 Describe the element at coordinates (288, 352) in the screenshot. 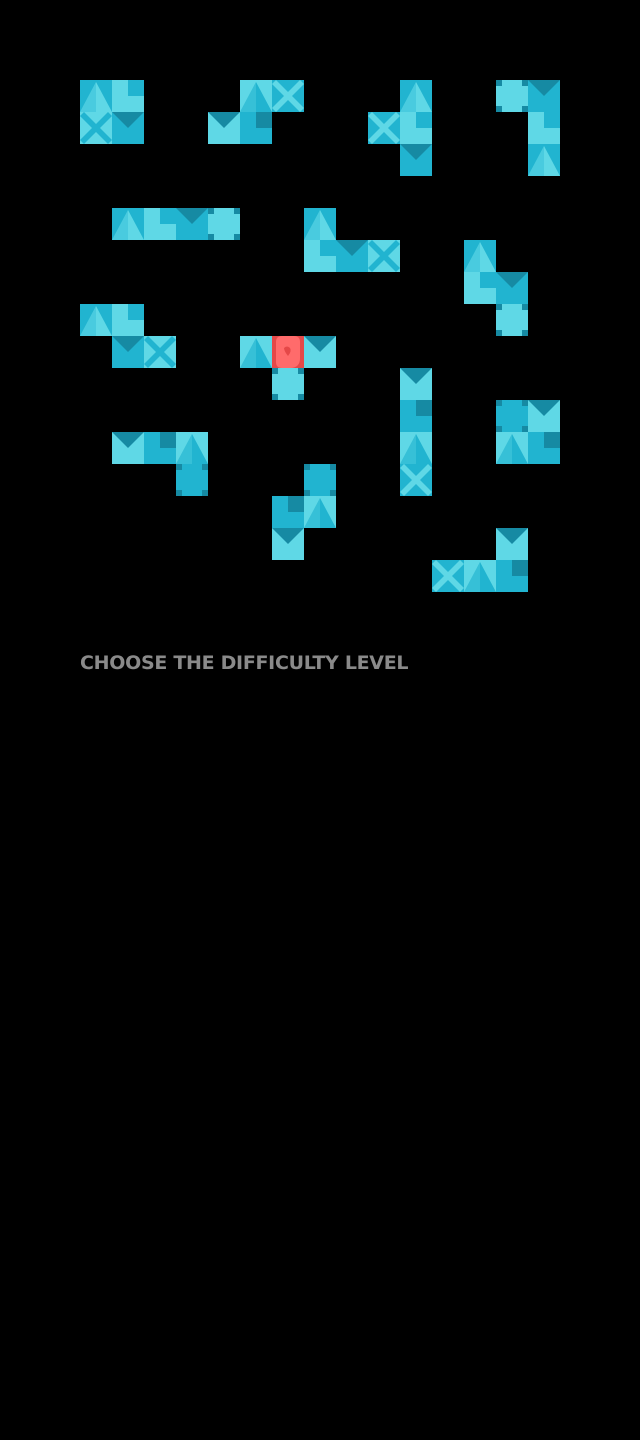

I see `heart-icon` at that location.